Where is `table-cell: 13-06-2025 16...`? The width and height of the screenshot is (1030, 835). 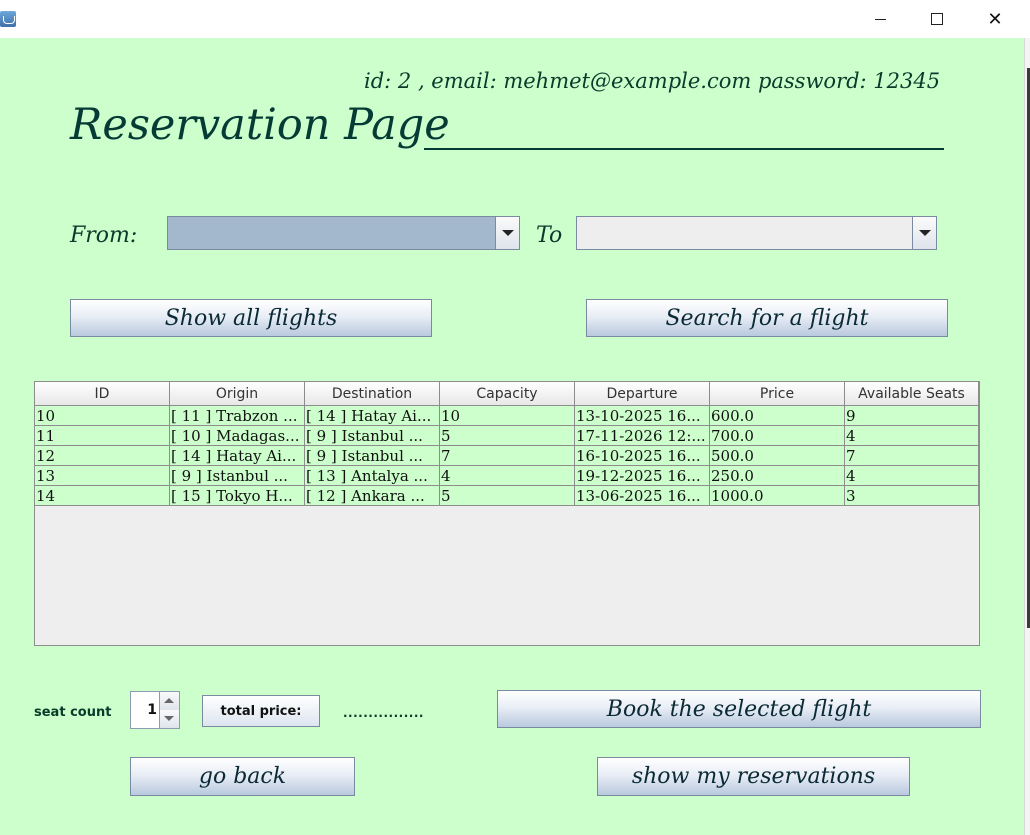 table-cell: 13-06-2025 16... is located at coordinates (642, 496).